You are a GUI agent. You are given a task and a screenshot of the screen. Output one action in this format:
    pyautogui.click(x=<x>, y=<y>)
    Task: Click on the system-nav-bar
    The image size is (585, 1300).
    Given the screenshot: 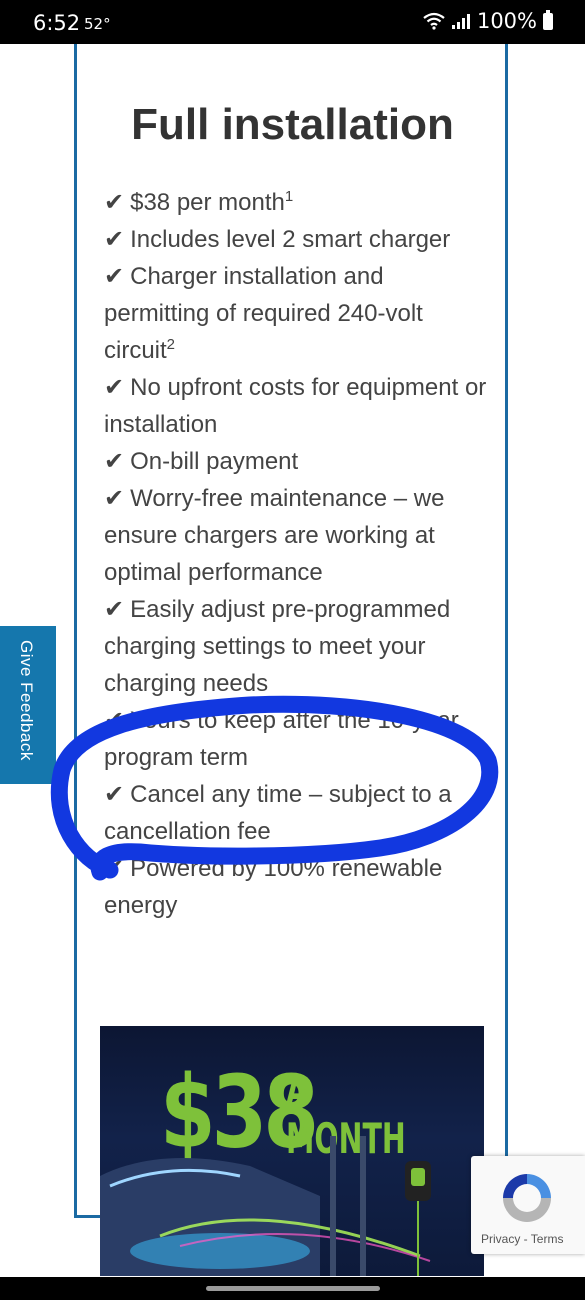 What is the action you would take?
    pyautogui.click(x=292, y=1288)
    